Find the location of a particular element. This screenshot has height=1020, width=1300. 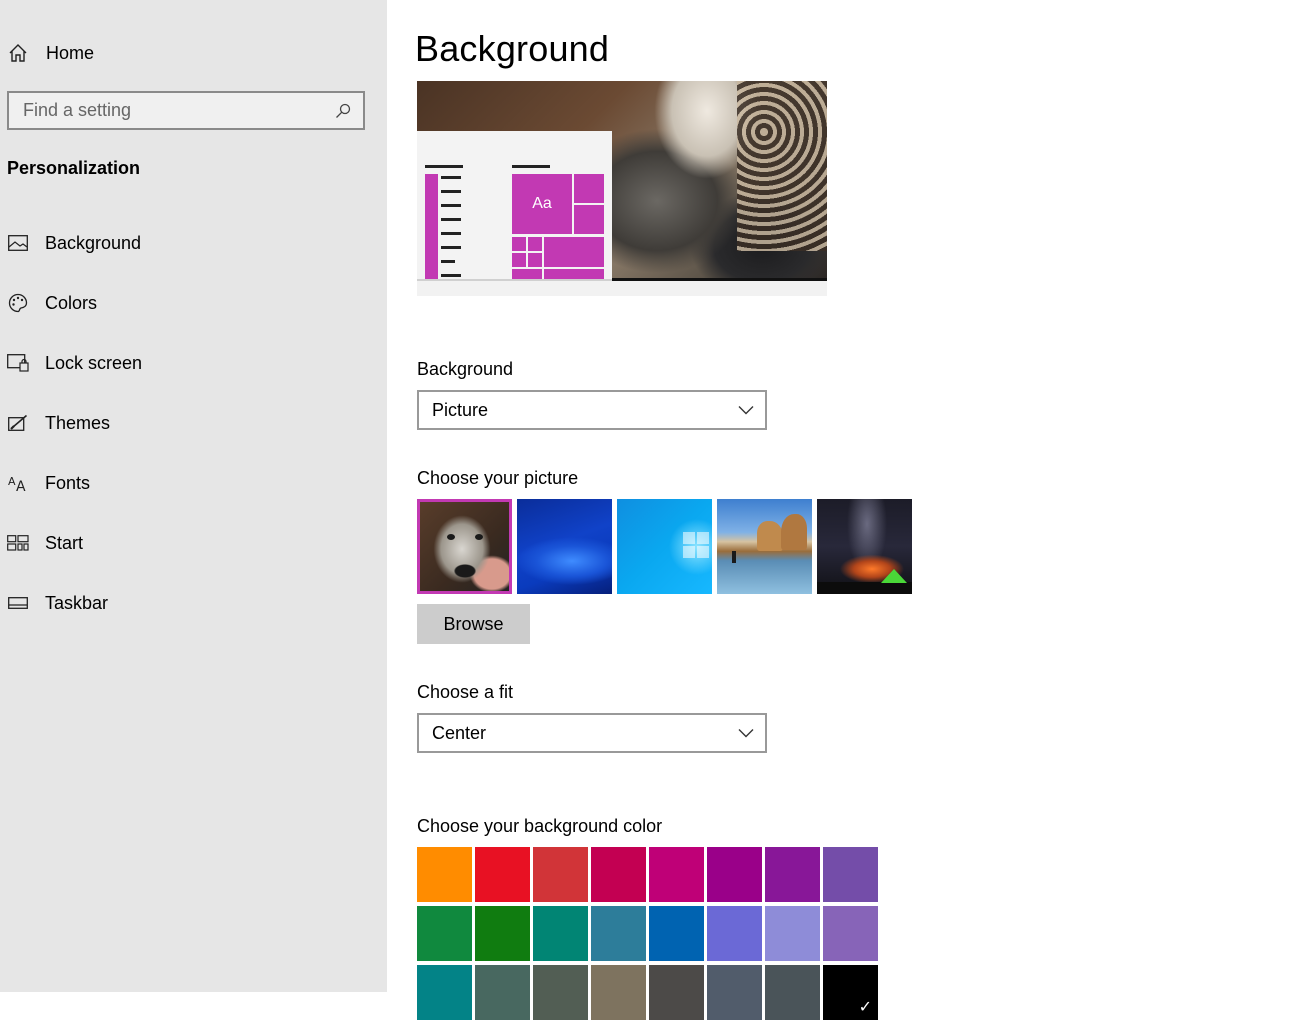

color-swatch-grid: ✓ is located at coordinates (652, 933).